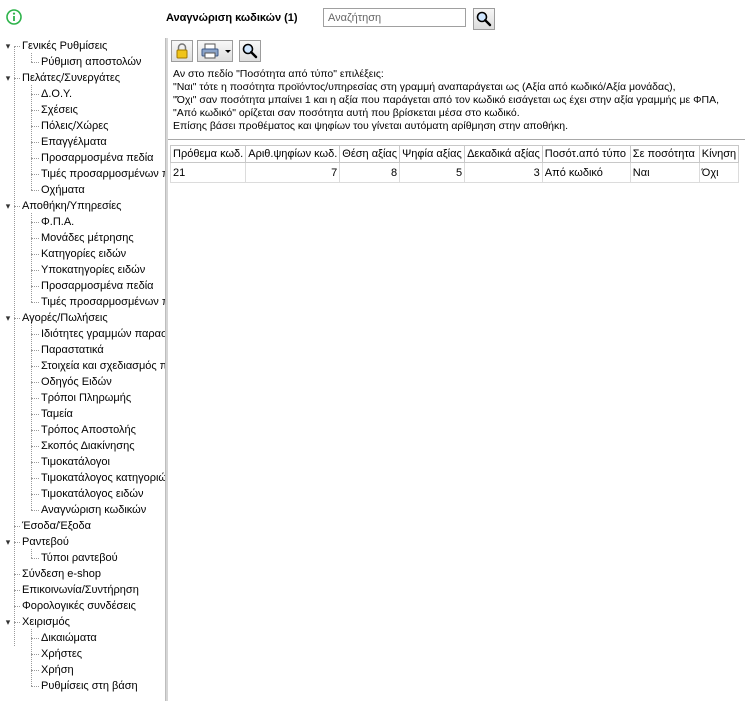 Image resolution: width=745 pixels, height=701 pixels. Describe the element at coordinates (503, 154) in the screenshot. I see `column-header: Δεκαδικά αξίας` at that location.